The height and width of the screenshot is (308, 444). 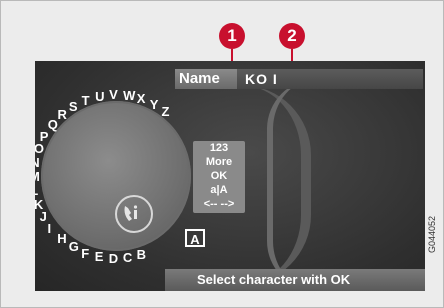 What do you see at coordinates (310, 185) in the screenshot?
I see `decorative-arc` at bounding box center [310, 185].